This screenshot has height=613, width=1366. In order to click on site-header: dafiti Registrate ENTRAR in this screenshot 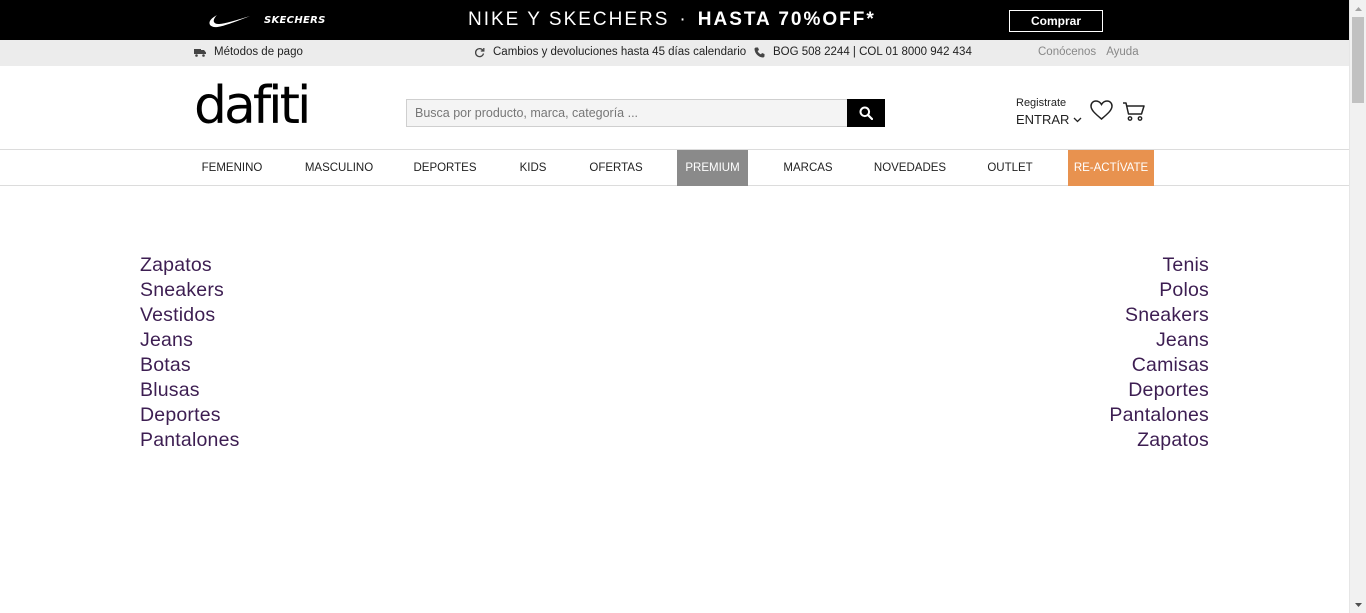, I will do `click(674, 108)`.